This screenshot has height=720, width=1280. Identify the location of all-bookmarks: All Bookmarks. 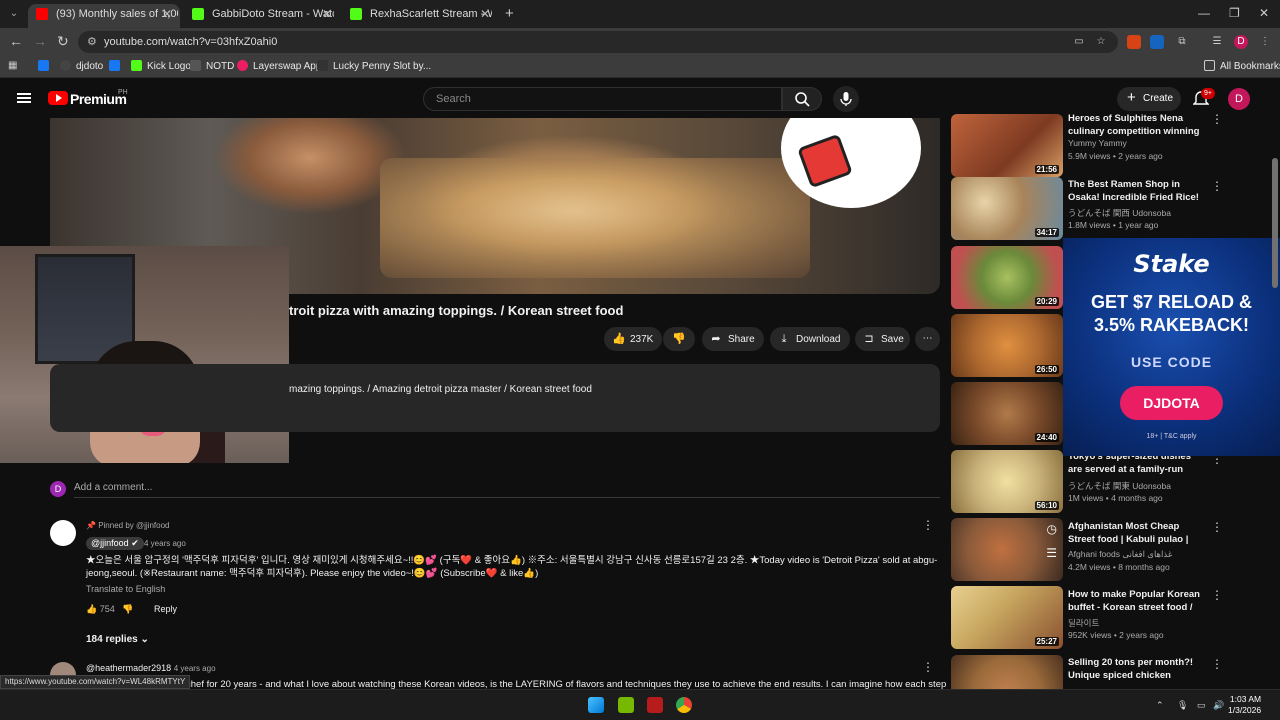
(1242, 66).